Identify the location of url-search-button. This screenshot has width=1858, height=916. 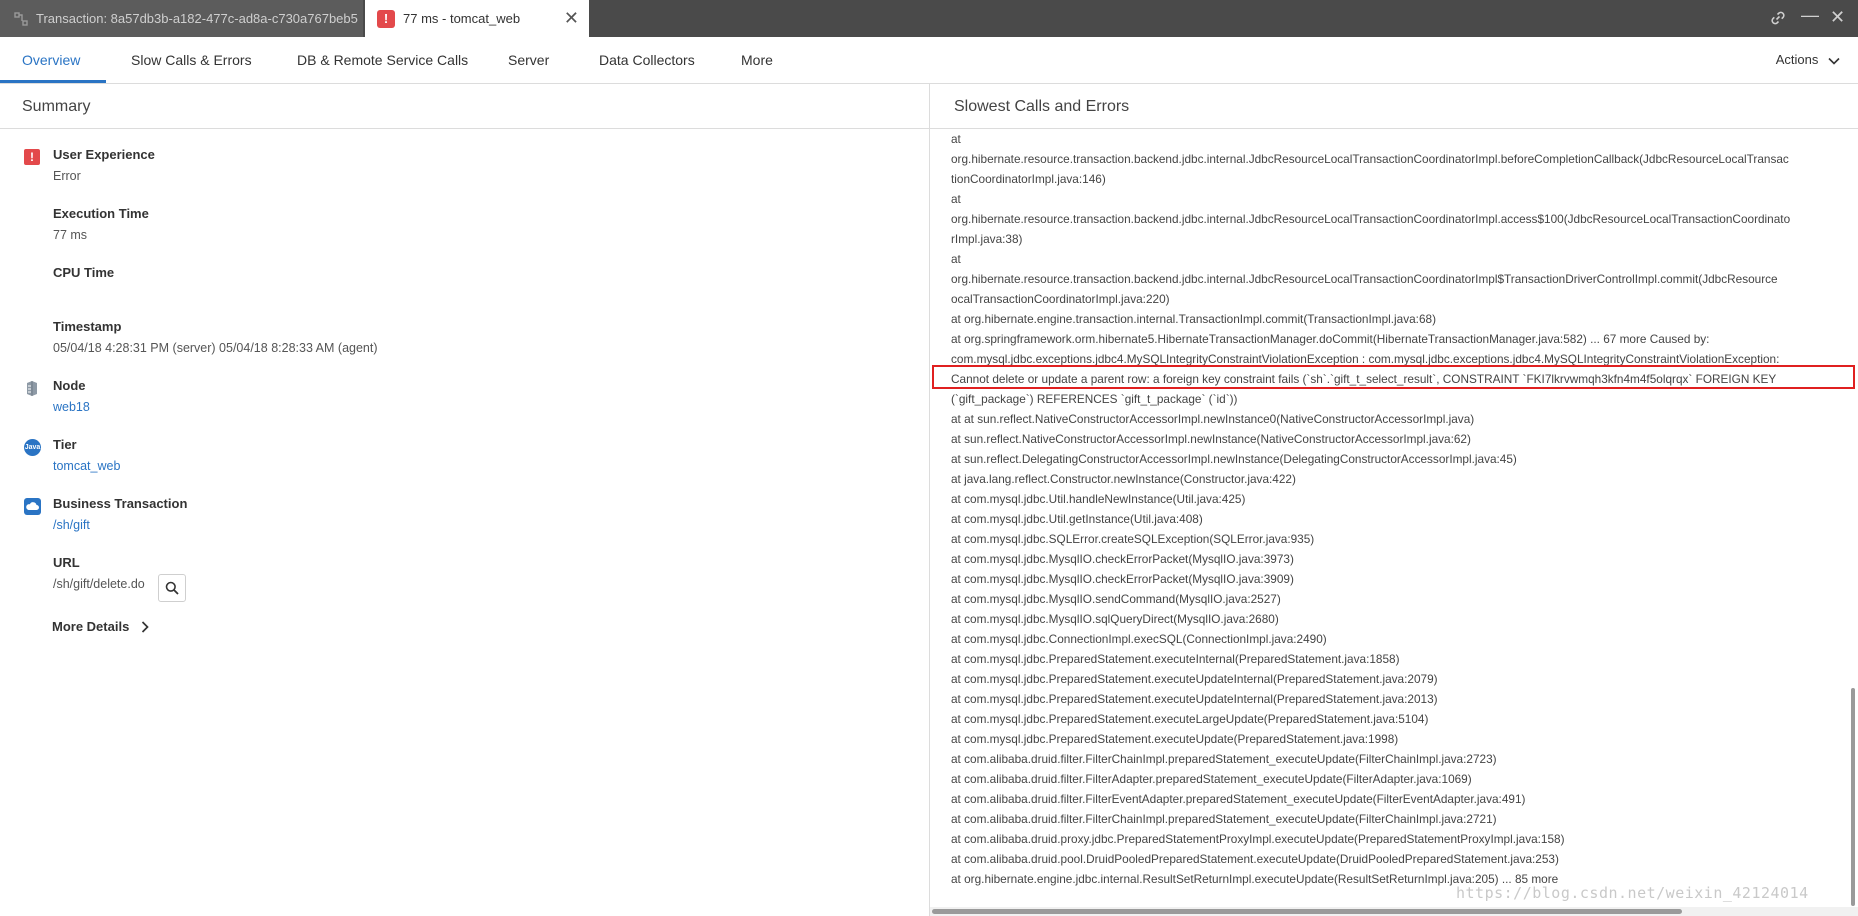
(172, 588).